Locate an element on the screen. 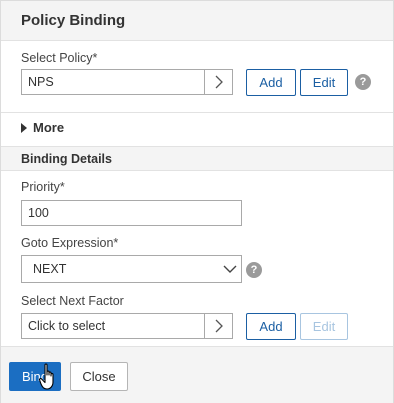 The width and height of the screenshot is (394, 403). more-toggle: More is located at coordinates (42, 127).